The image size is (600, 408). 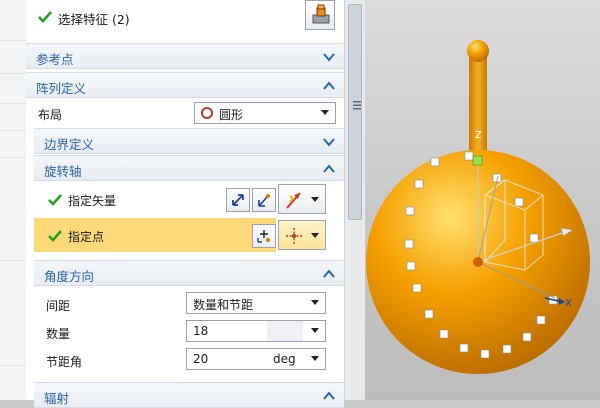 I want to click on model-stem-cap, so click(x=478, y=51).